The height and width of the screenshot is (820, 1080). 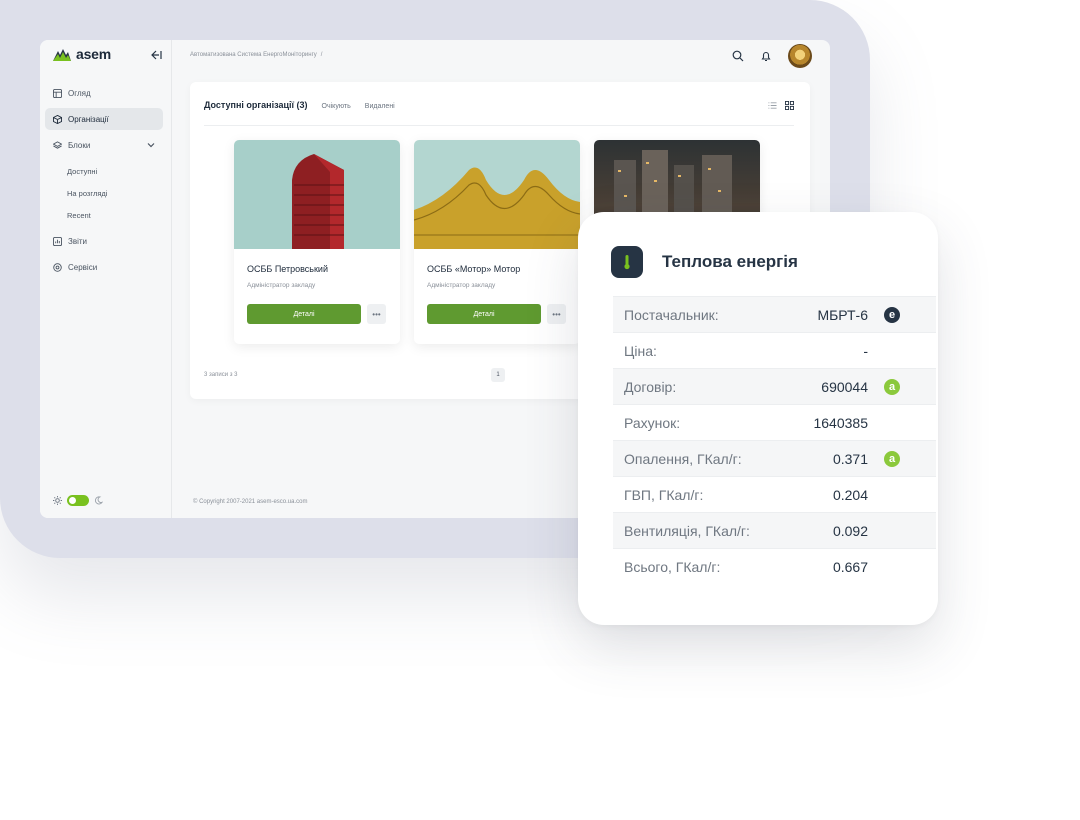 What do you see at coordinates (250, 502) in the screenshot?
I see `footer-copyright: © Copyright 2007-2021 asem-esco.ua.com` at bounding box center [250, 502].